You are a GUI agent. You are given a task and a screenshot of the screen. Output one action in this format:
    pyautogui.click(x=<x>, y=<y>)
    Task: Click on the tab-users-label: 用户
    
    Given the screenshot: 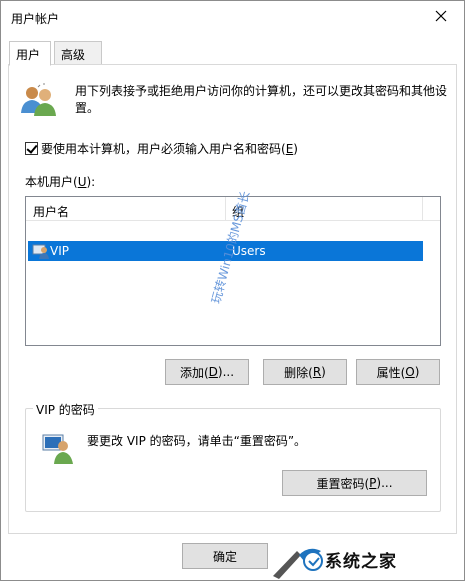 What is the action you would take?
    pyautogui.click(x=28, y=55)
    